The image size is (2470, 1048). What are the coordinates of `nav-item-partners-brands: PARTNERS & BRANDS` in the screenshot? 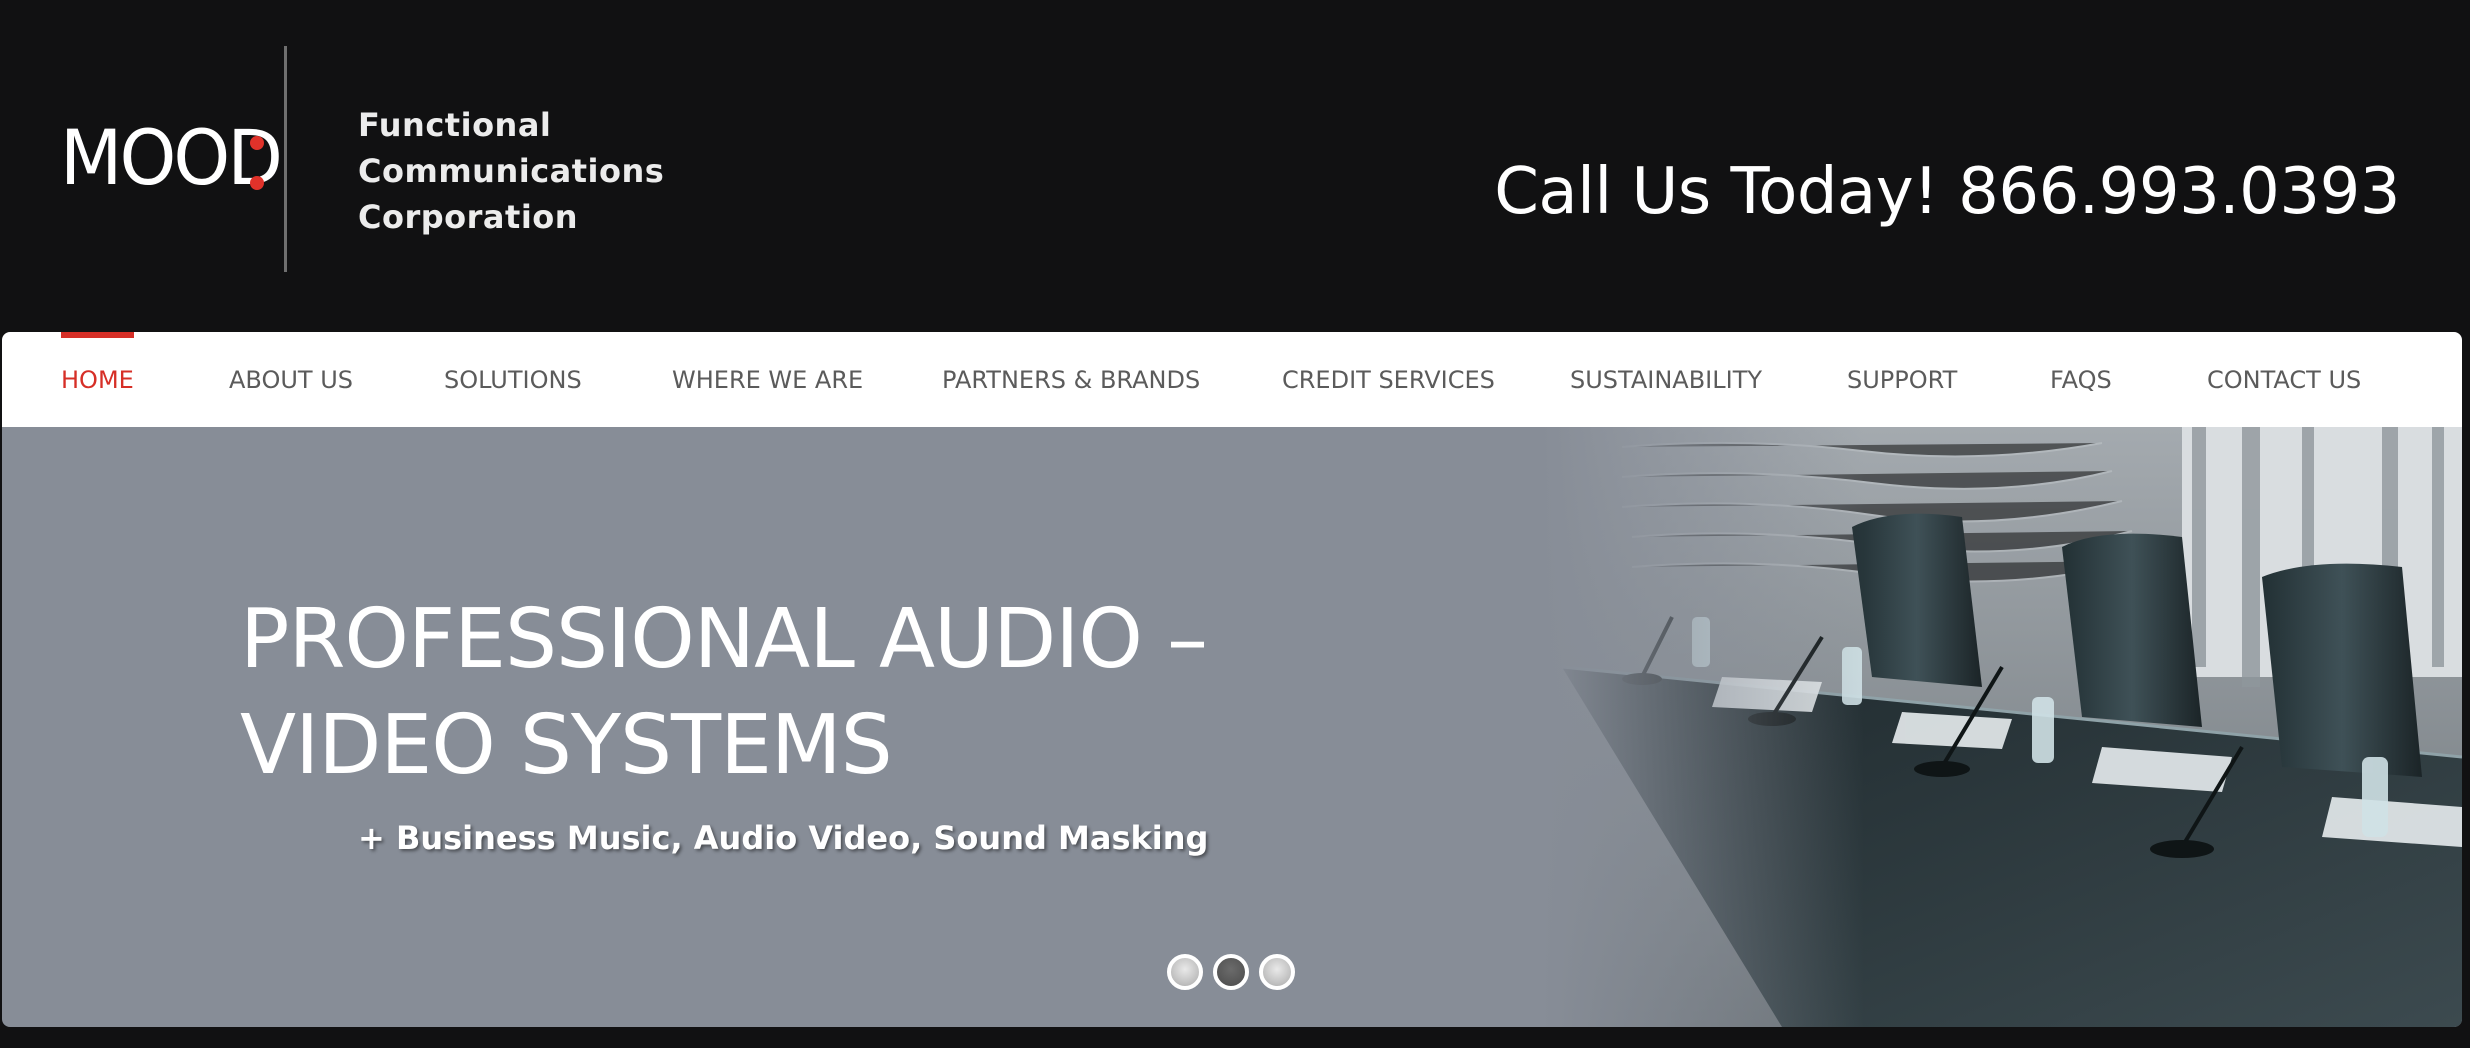 It's located at (1071, 379).